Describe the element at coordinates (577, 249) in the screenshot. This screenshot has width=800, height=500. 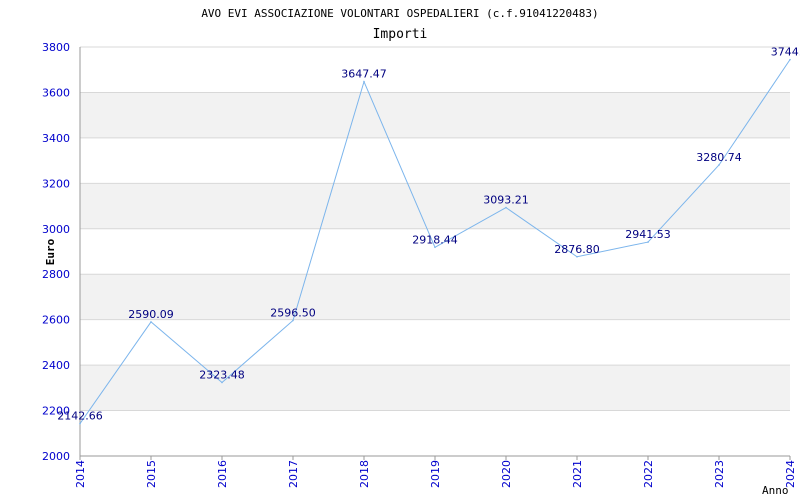
I see `data-label: 2876.80` at that location.